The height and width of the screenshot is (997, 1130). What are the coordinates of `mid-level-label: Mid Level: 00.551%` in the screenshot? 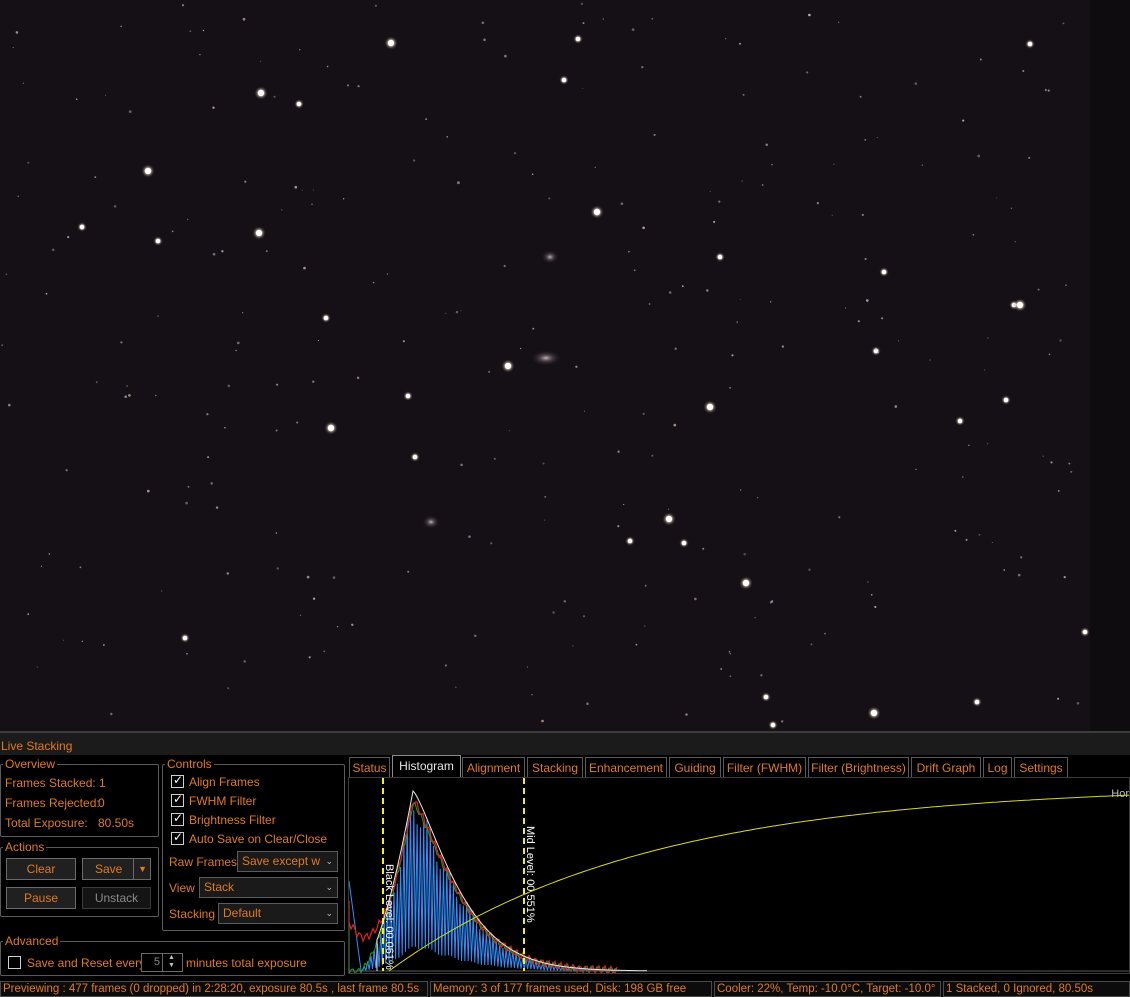 It's located at (530, 874).